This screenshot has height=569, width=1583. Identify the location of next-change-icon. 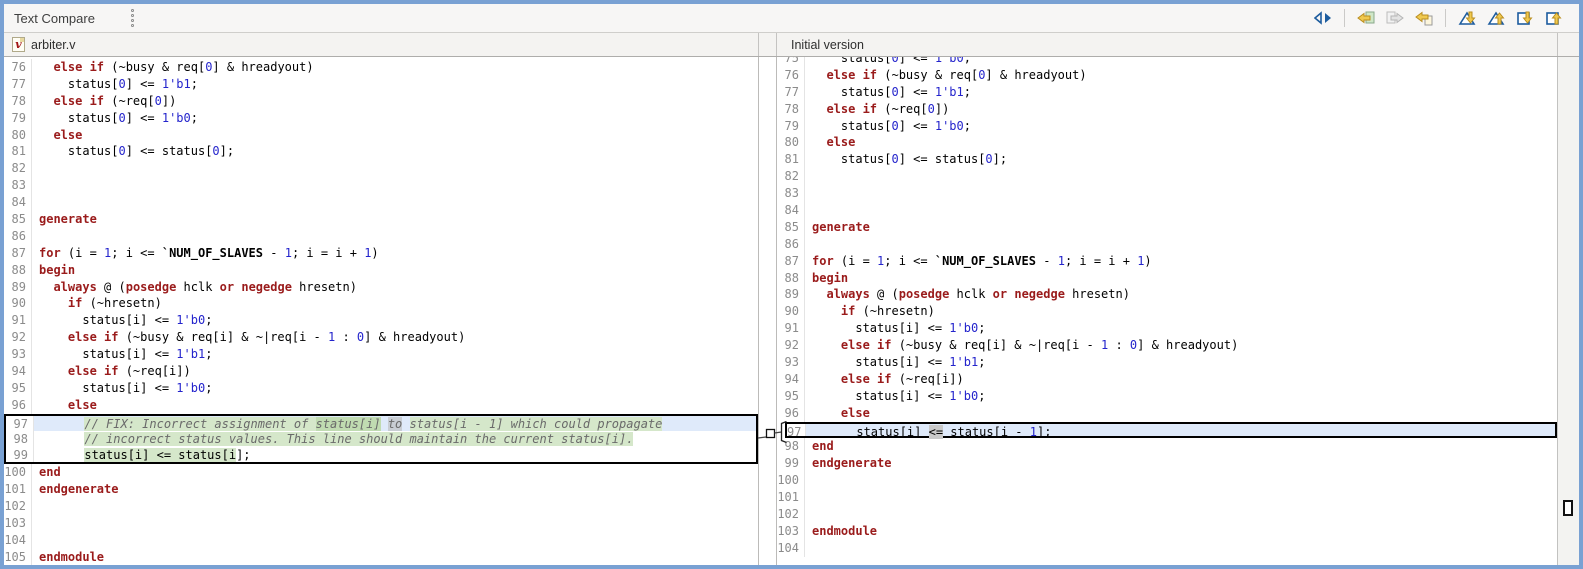
(1525, 18).